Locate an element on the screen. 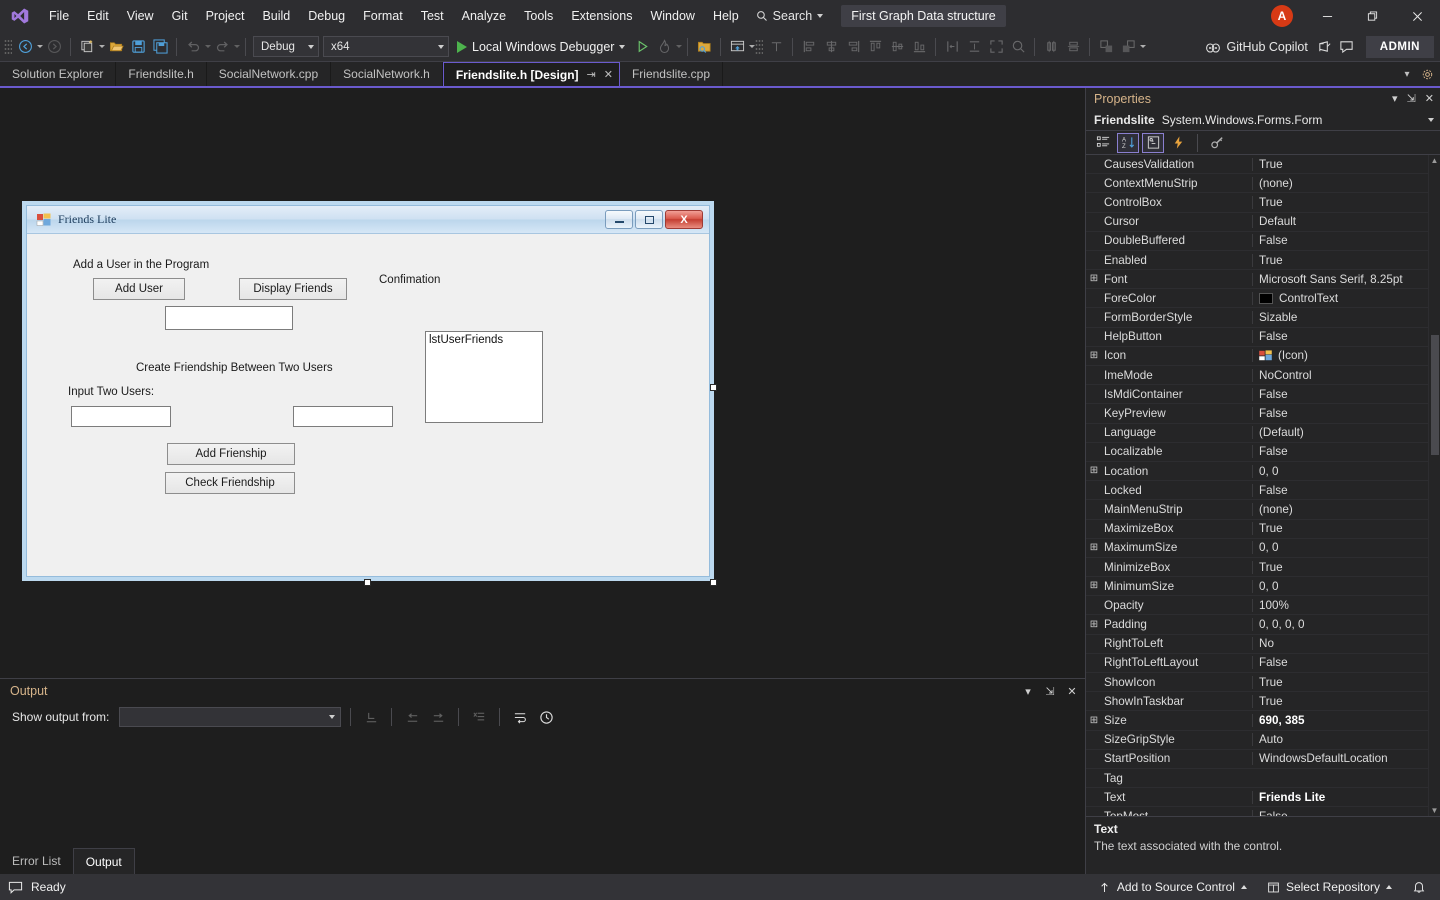 The height and width of the screenshot is (900, 1440). live-visual-tree-button is located at coordinates (737, 47).